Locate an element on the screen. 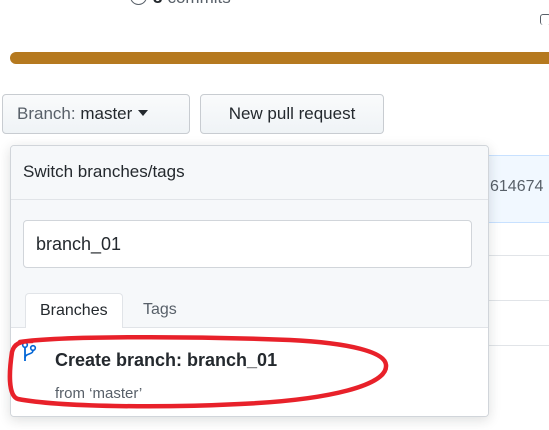 The image size is (549, 430). branch-select-button: Branch: master is located at coordinates (96, 114).